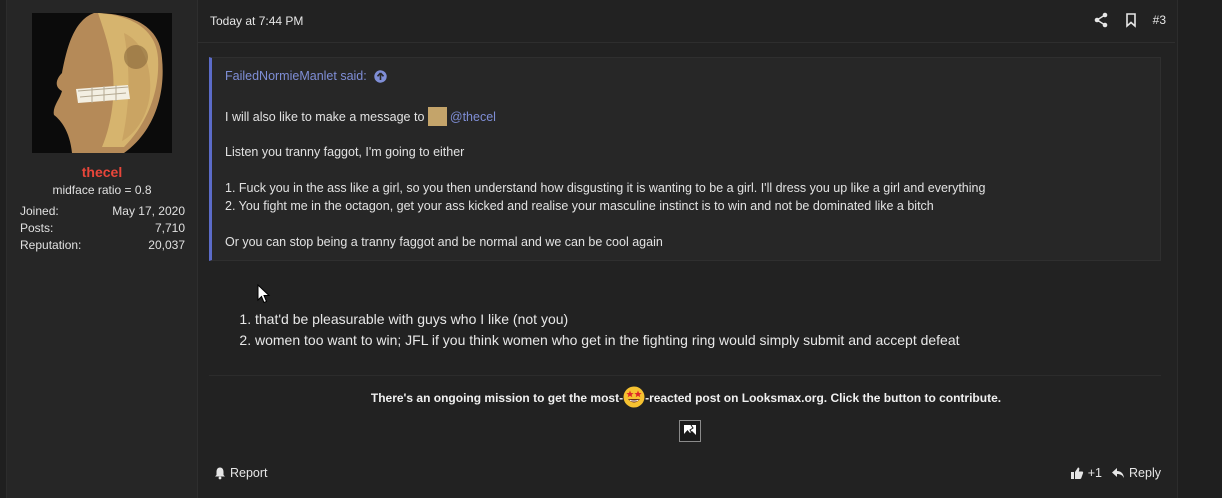  I want to click on star-struck-emoji-icon, so click(634, 397).